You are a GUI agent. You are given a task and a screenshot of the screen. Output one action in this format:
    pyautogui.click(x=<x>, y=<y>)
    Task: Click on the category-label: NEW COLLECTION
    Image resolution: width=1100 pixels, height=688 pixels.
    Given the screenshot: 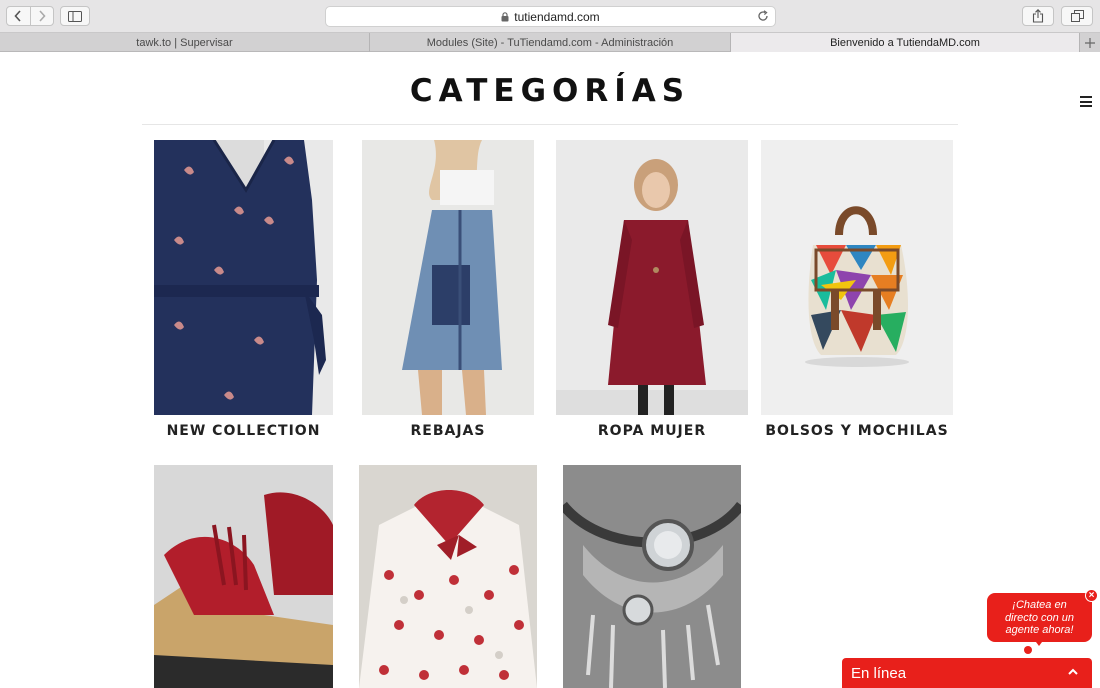 What is the action you would take?
    pyautogui.click(x=243, y=431)
    